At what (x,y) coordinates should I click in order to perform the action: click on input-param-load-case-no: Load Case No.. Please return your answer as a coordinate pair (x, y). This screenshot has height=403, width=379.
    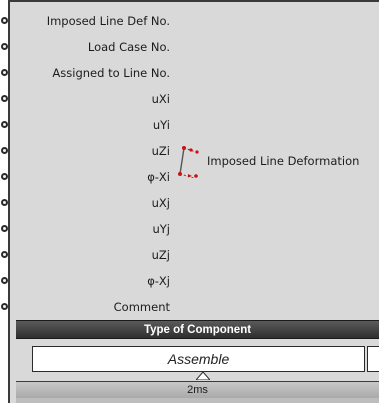
    Looking at the image, I should click on (85, 47).